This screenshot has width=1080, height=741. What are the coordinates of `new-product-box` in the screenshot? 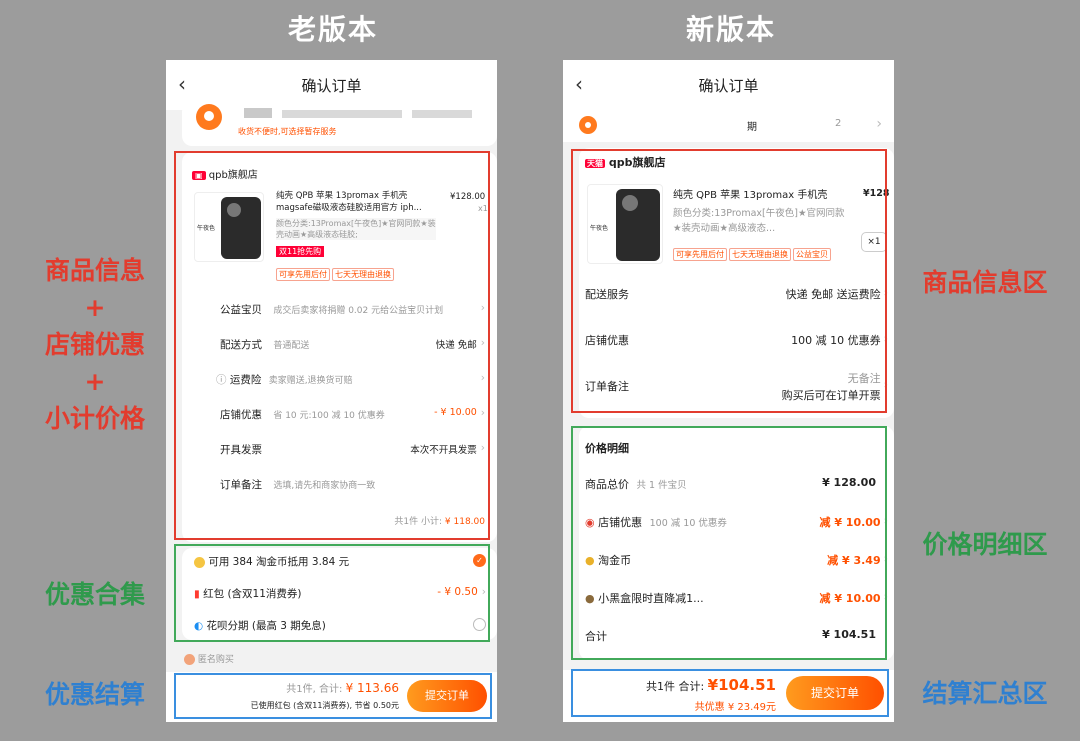 It's located at (729, 281).